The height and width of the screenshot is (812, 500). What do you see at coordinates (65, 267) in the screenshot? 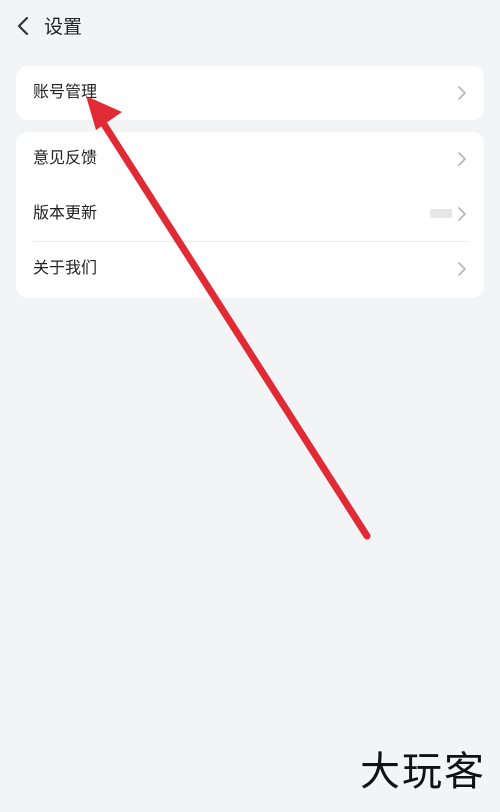
I see `about-us-label: 关于我们` at bounding box center [65, 267].